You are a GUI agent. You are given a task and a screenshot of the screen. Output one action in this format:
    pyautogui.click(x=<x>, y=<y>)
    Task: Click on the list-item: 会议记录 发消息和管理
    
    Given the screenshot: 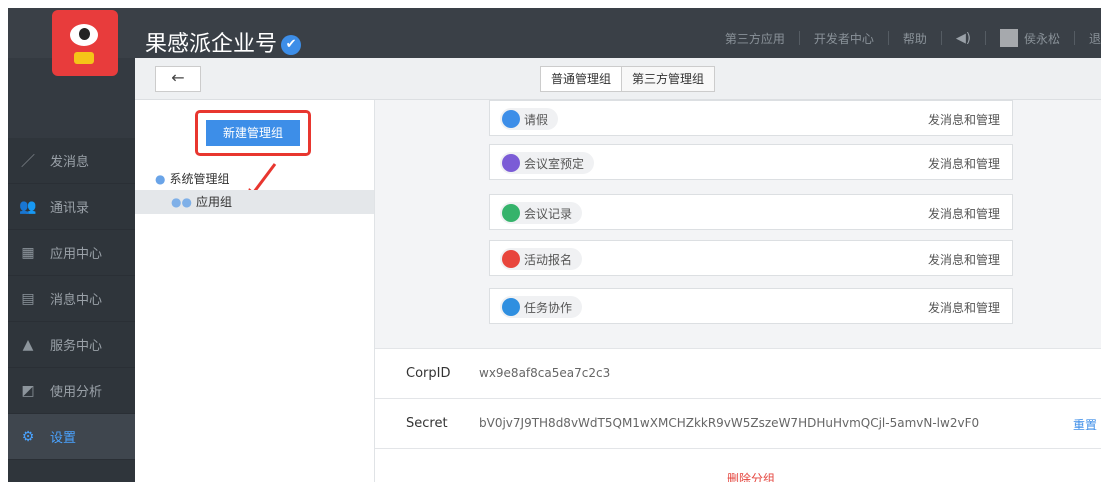 What is the action you would take?
    pyautogui.click(x=751, y=212)
    